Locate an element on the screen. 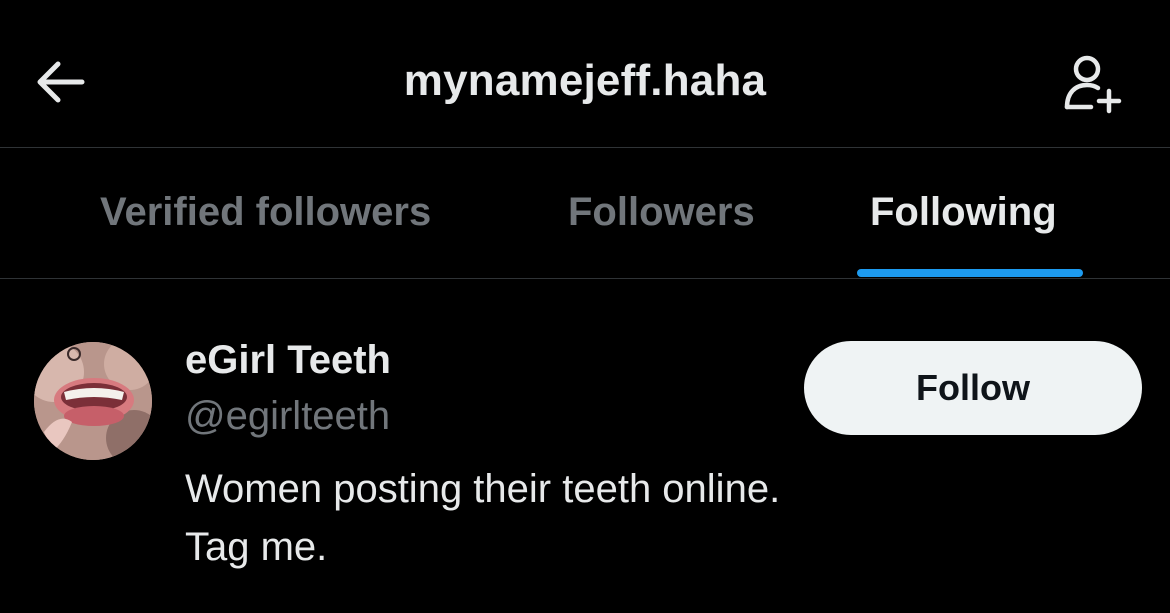 The height and width of the screenshot is (613, 1170). tab-verified-followers: Verified followers is located at coordinates (265, 212).